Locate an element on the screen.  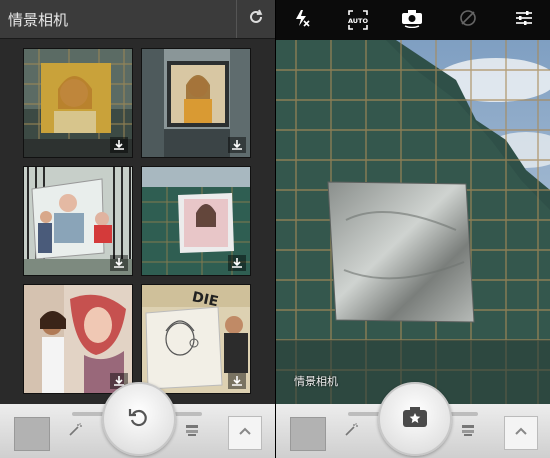
left-bottom-bar is located at coordinates (137, 420).